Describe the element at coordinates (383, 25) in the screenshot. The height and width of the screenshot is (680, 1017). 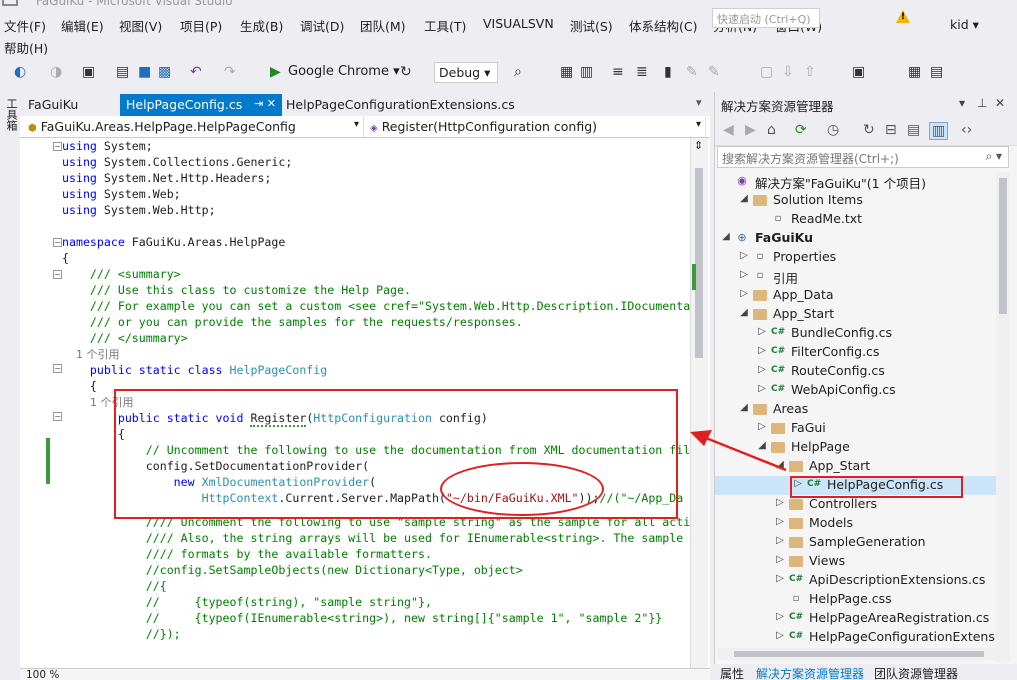
I see `menu-team: 团队(M)` at that location.